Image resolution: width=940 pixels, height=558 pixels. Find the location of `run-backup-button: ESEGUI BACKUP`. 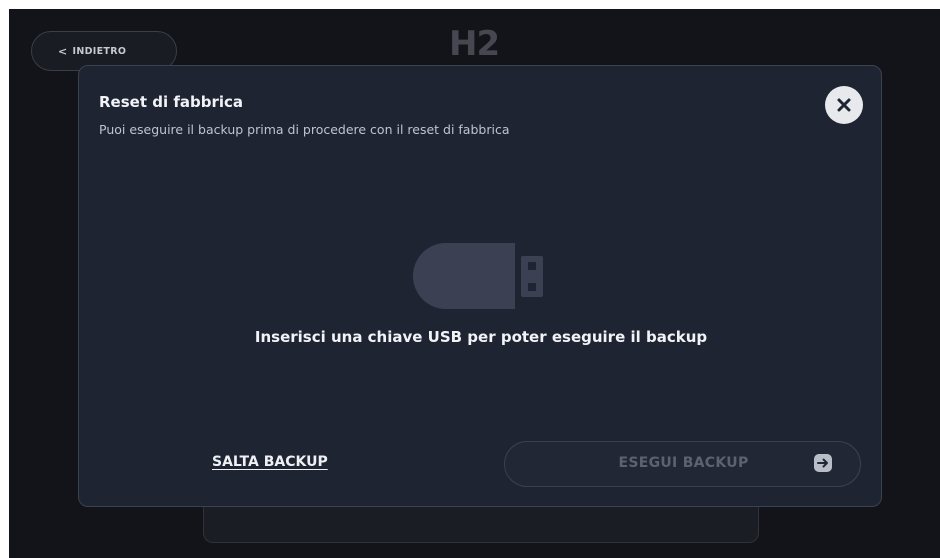

run-backup-button: ESEGUI BACKUP is located at coordinates (682, 464).